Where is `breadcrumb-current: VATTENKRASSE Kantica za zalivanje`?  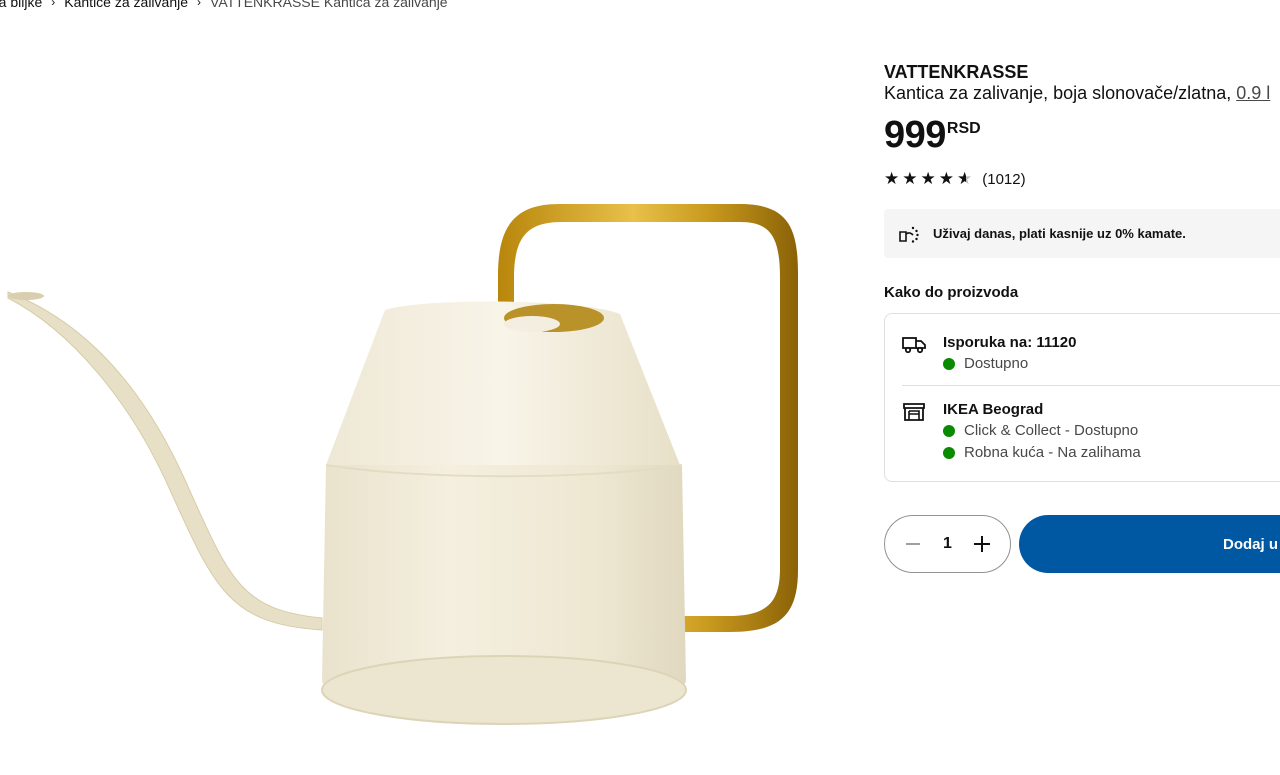
breadcrumb-current: VATTENKRASSE Kantica za zalivanje is located at coordinates (329, 5).